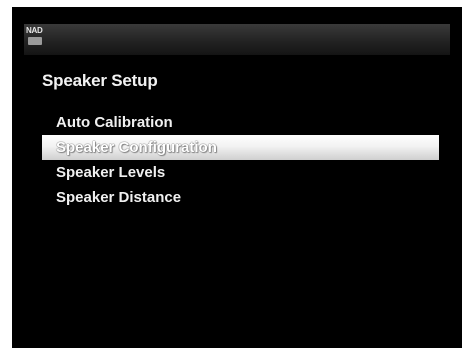 The width and height of the screenshot is (474, 354). I want to click on logo-text: NAD, so click(34, 30).